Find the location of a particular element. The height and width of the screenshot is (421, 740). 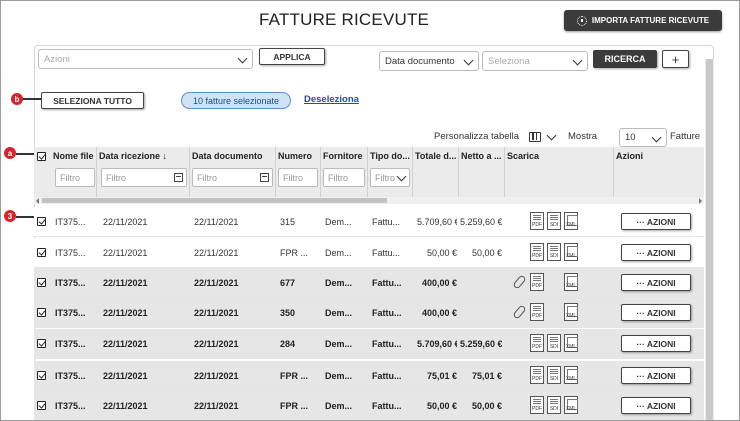

col-fornitore: Fornitore is located at coordinates (343, 156).